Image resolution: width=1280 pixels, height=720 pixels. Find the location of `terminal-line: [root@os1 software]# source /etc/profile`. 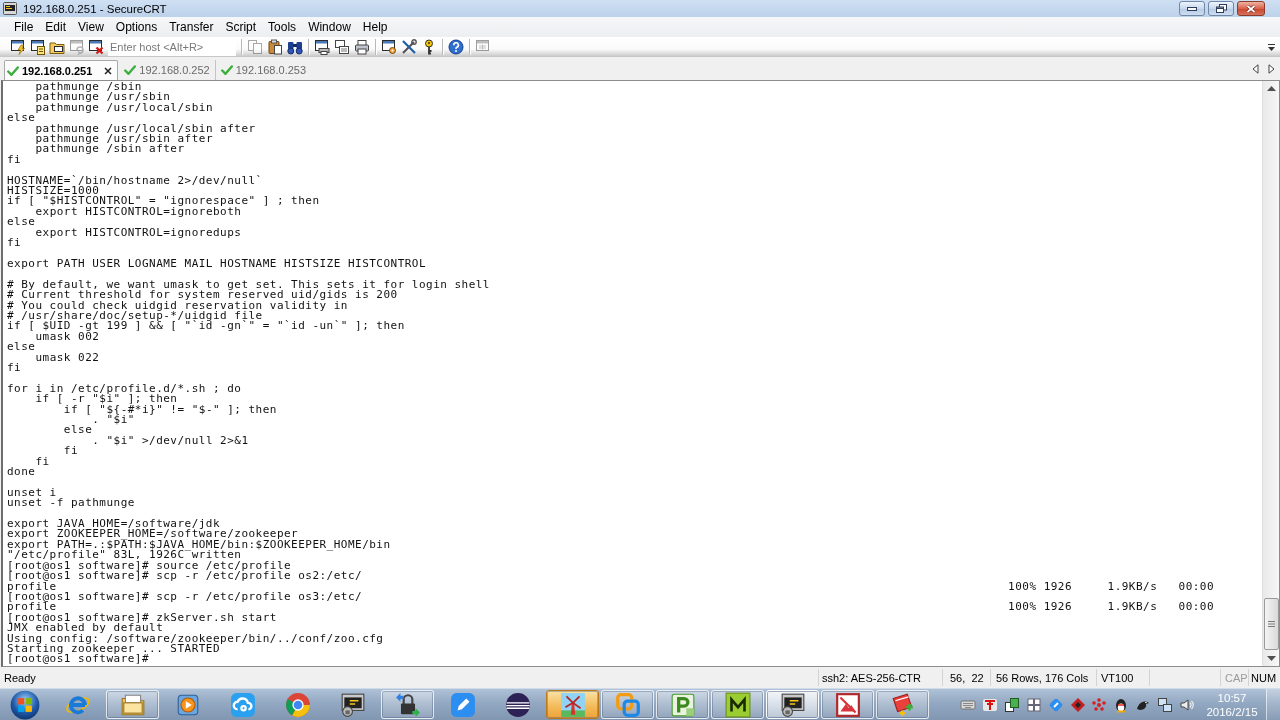

terminal-line: [root@os1 software]# source /etc/profile is located at coordinates (149, 566).